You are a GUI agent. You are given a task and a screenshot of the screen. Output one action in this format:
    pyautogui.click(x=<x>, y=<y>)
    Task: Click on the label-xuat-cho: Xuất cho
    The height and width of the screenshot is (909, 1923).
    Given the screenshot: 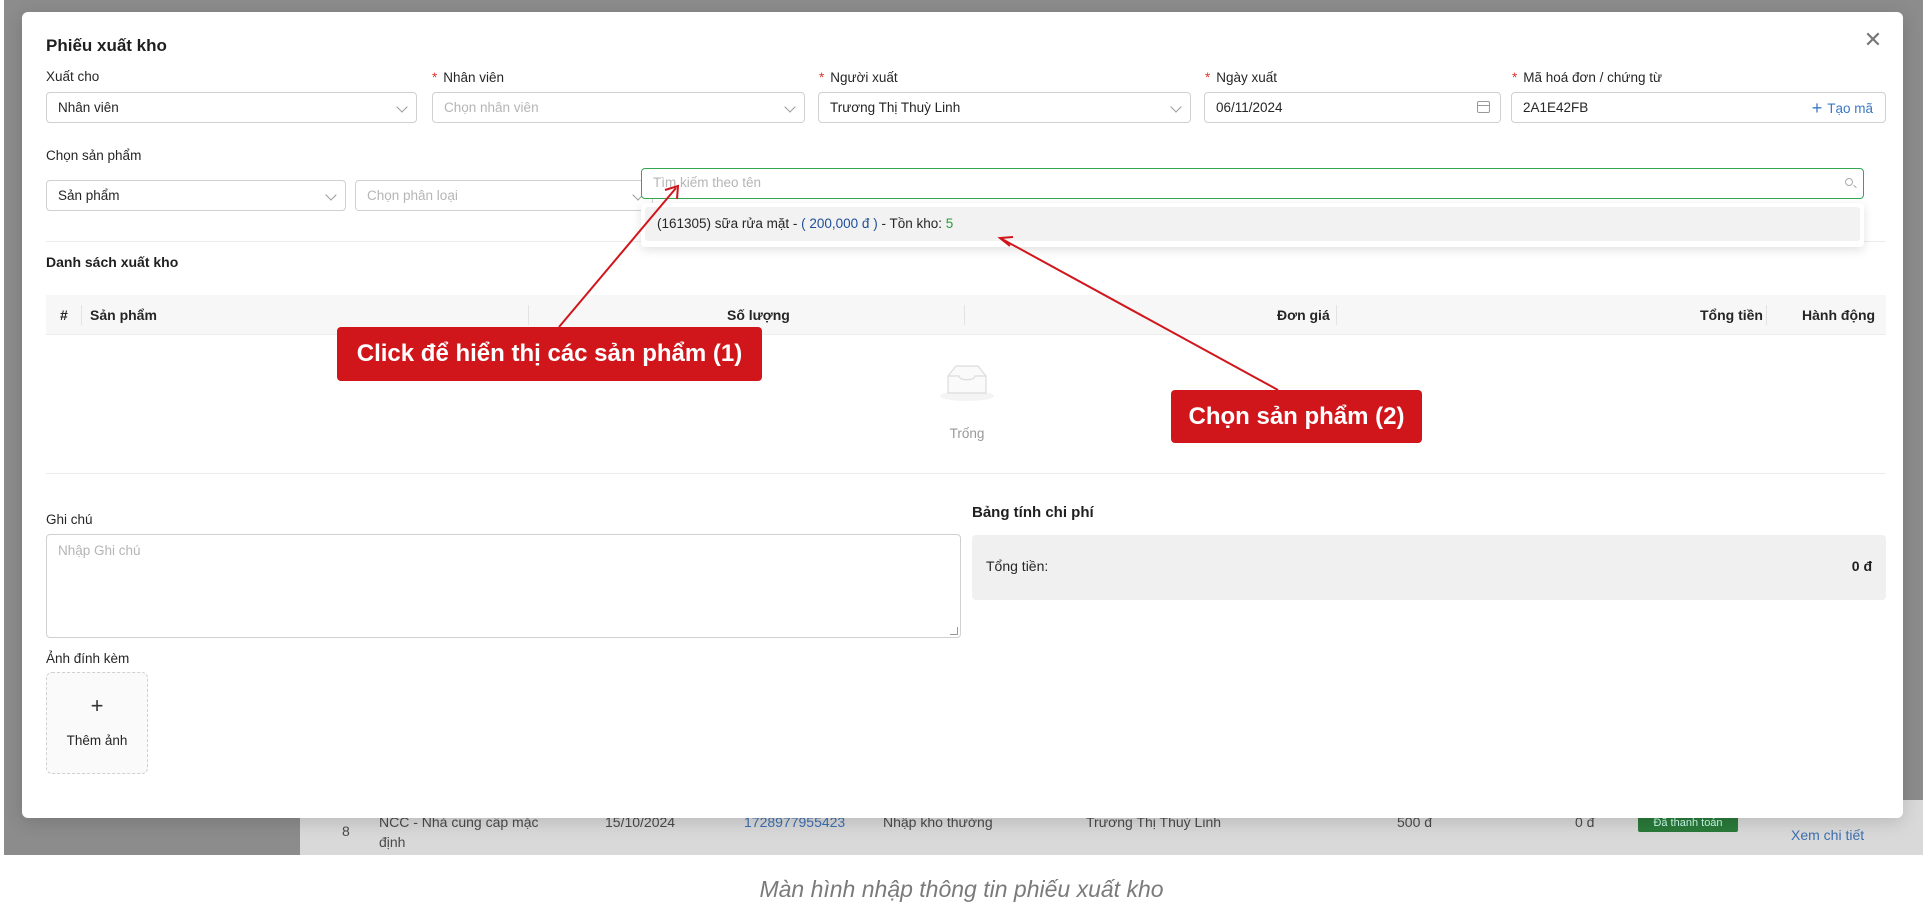 What is the action you would take?
    pyautogui.click(x=73, y=76)
    